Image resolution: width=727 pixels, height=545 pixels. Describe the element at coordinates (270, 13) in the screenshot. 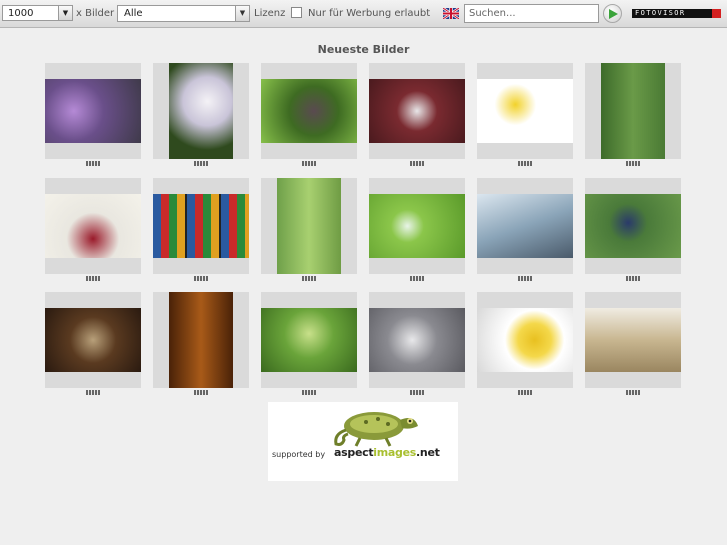

I see `license-label: Lizenz` at that location.